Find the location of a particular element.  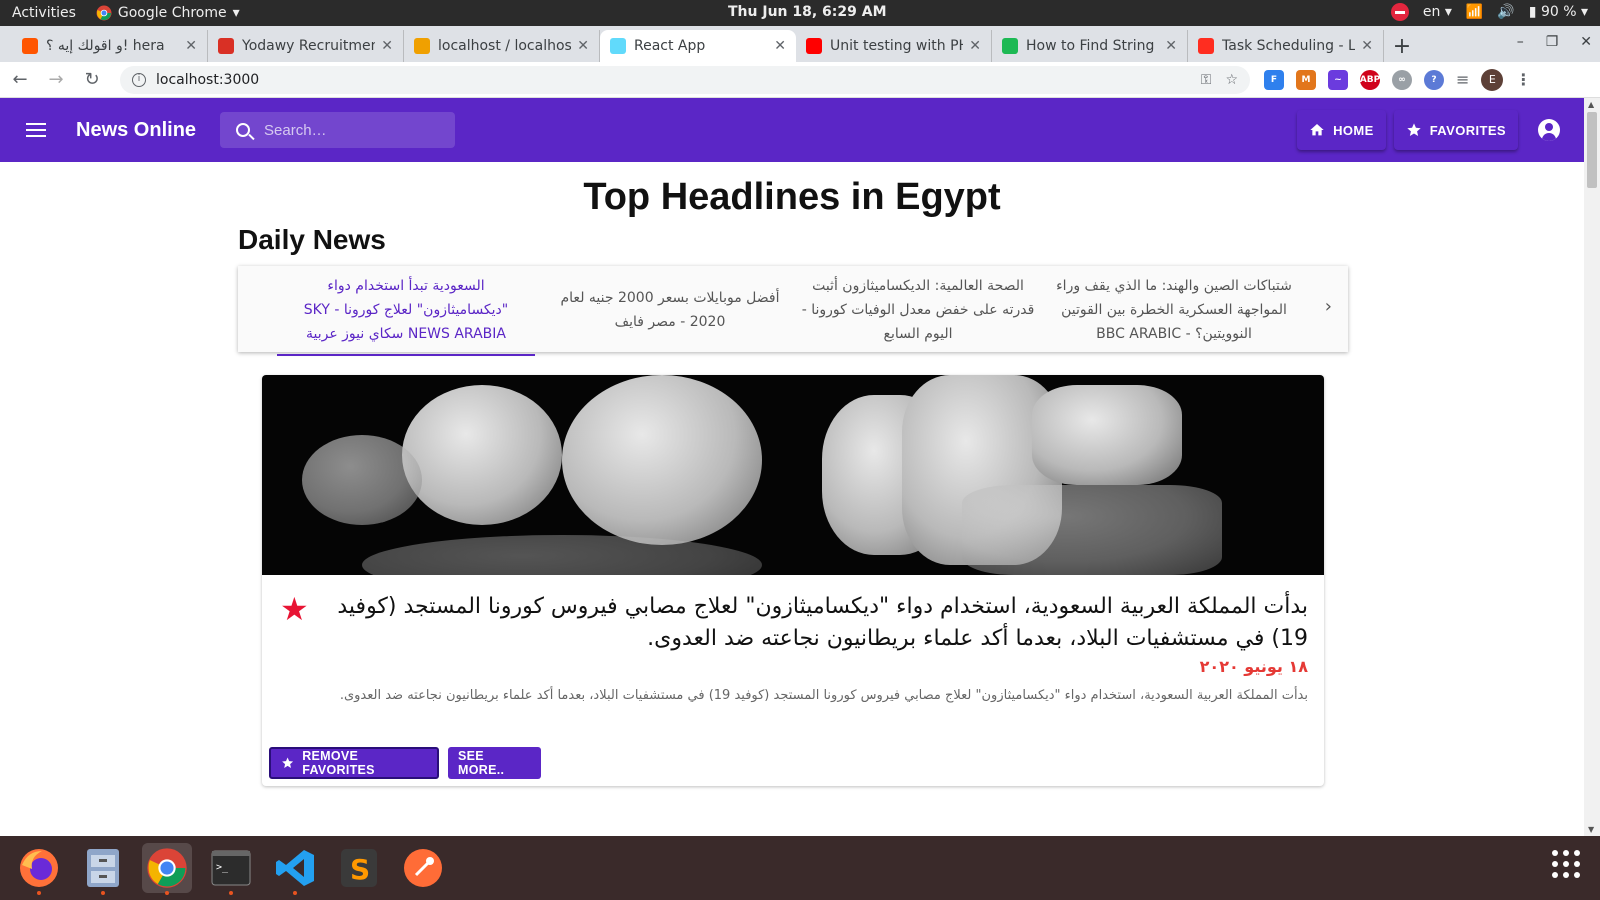

sublime-text-icon: S is located at coordinates (359, 868).